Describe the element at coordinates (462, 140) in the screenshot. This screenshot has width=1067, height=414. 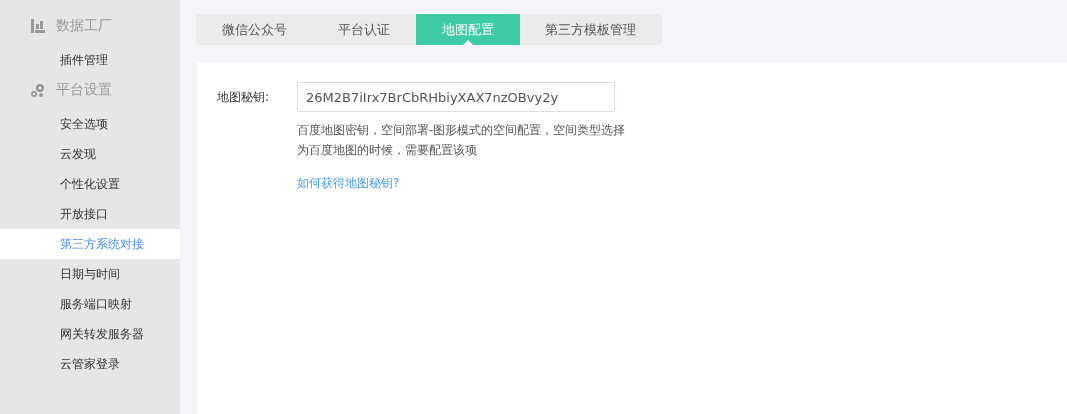
I see `help-text: 百度地图密钥，空间部署-图形模式的空间配置，空间类型选择为百度地图的时候，需要配置该项` at that location.